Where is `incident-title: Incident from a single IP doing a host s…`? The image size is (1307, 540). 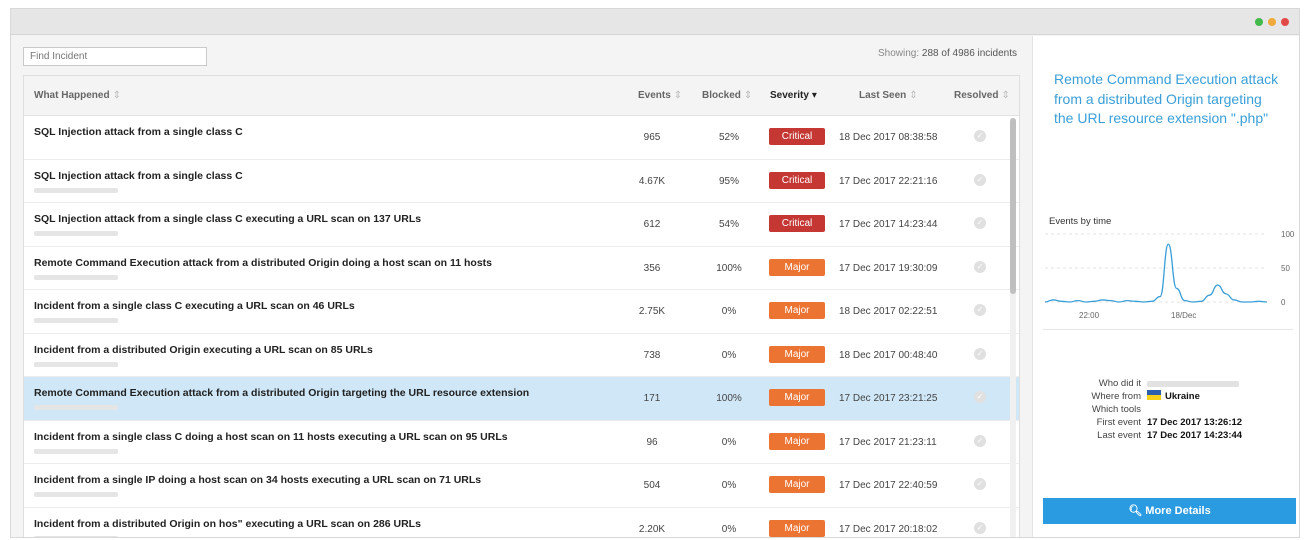 incident-title: Incident from a single IP doing a host s… is located at coordinates (258, 480).